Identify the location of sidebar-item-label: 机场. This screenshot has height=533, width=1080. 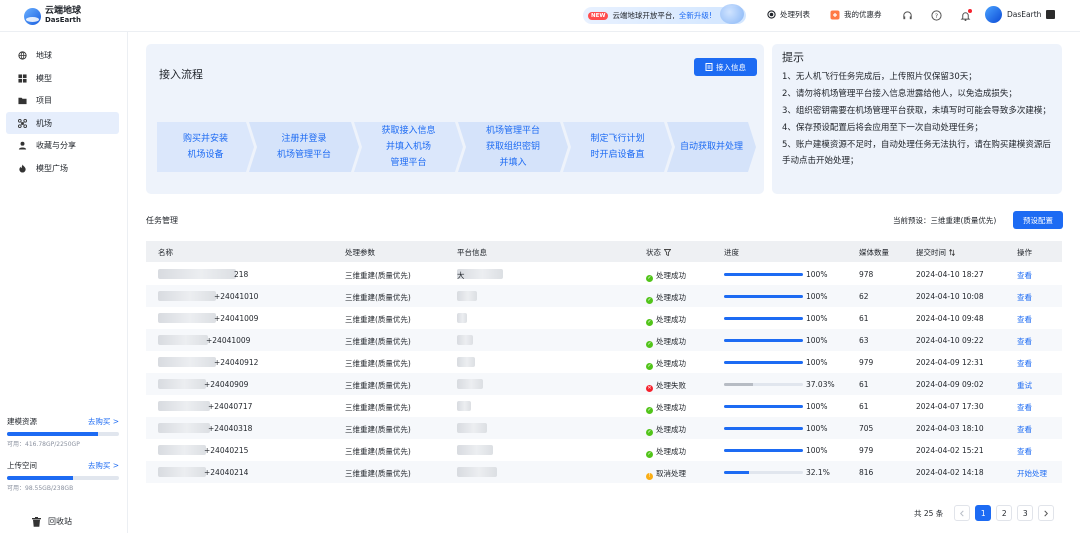
(44, 123).